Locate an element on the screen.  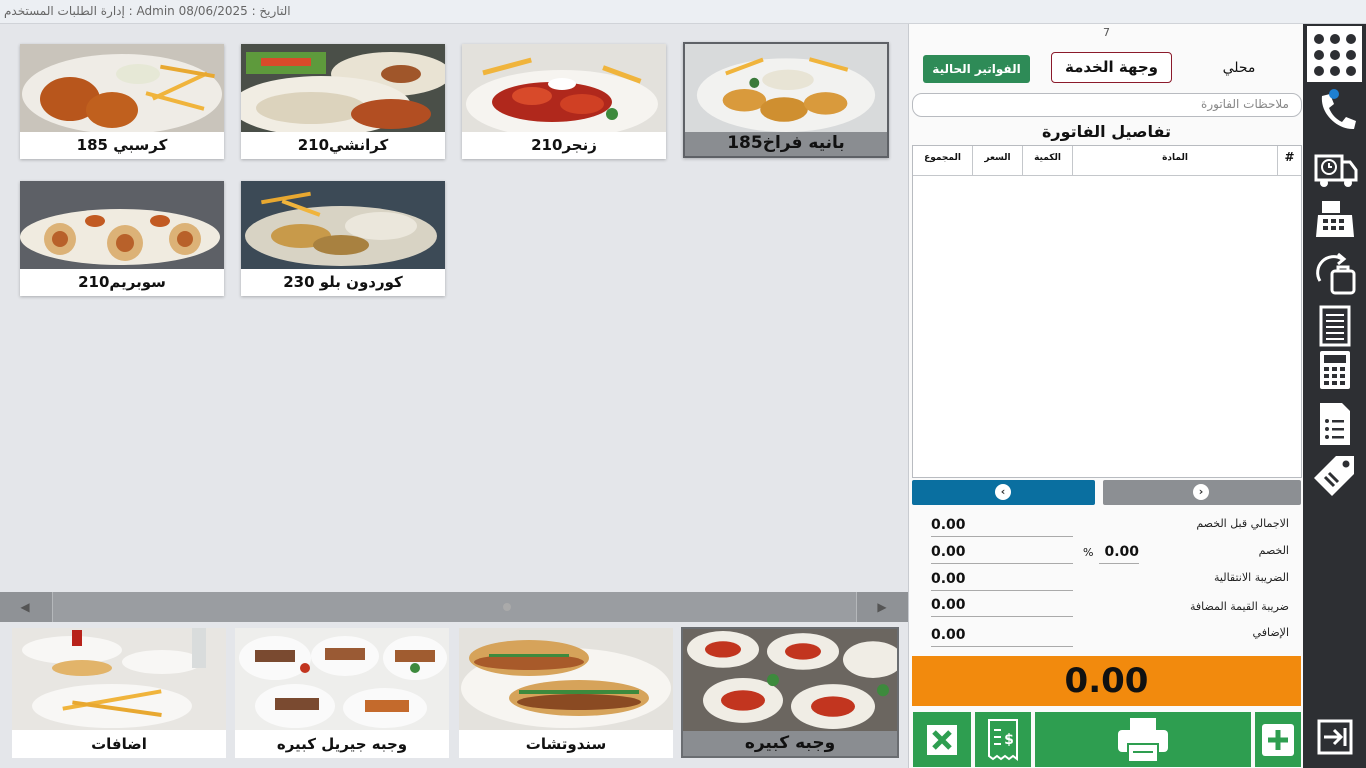
discount-percent-input: 0.00 is located at coordinates (1119, 554).